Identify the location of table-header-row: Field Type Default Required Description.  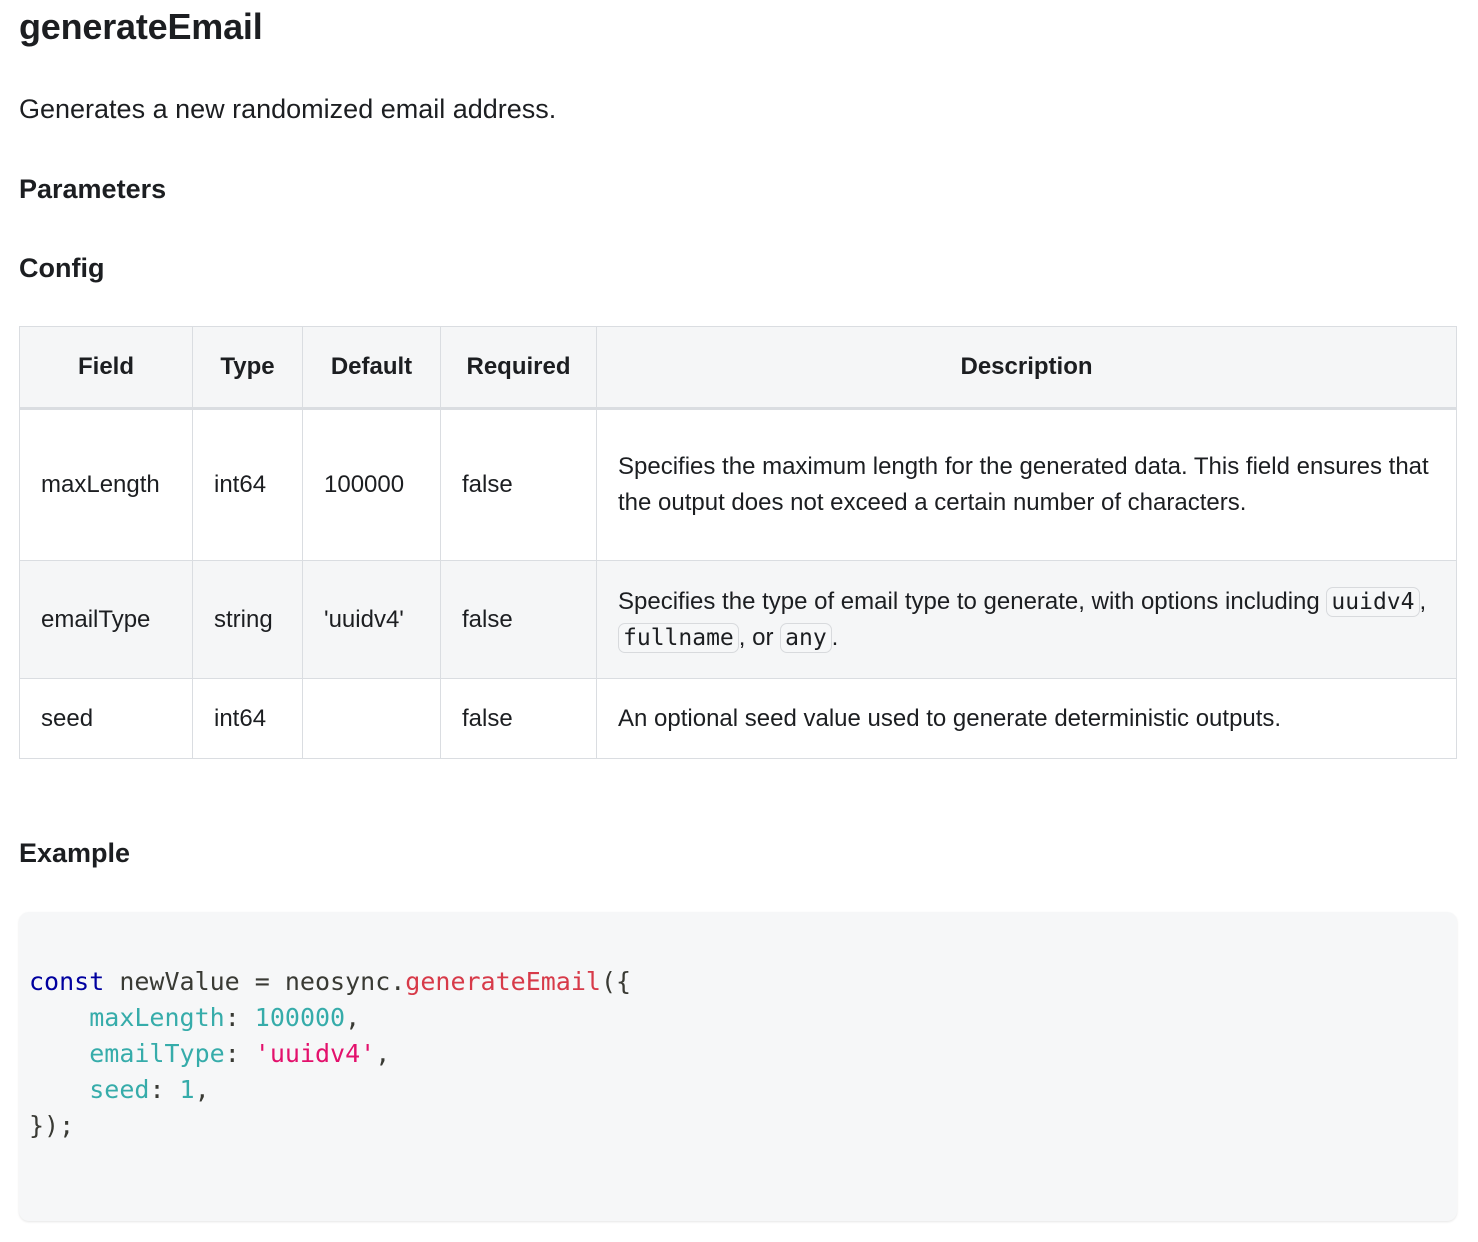
(738, 368).